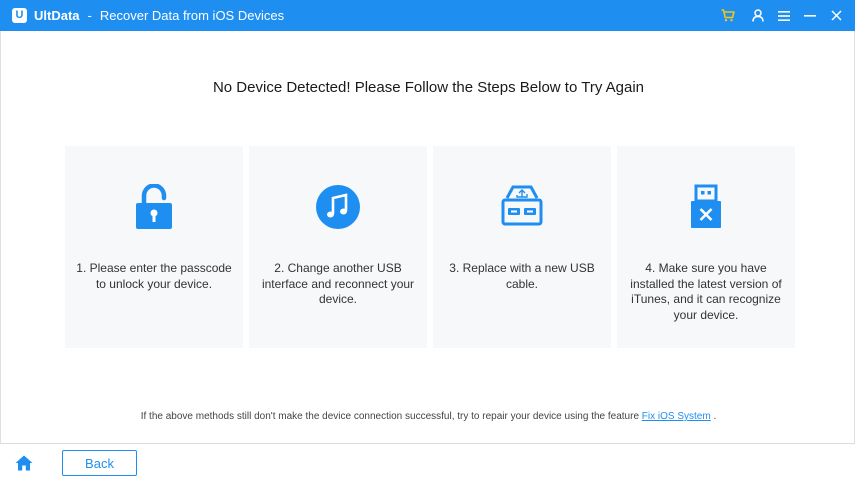  What do you see at coordinates (522, 247) in the screenshot?
I see `step-card-3: 3. Replace with a new USB cable.` at bounding box center [522, 247].